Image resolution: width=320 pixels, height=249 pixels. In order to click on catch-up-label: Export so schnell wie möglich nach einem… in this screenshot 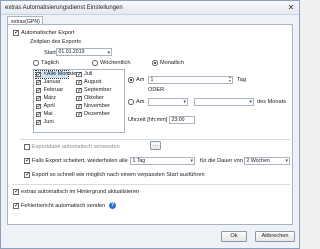, I will do `click(118, 175)`.